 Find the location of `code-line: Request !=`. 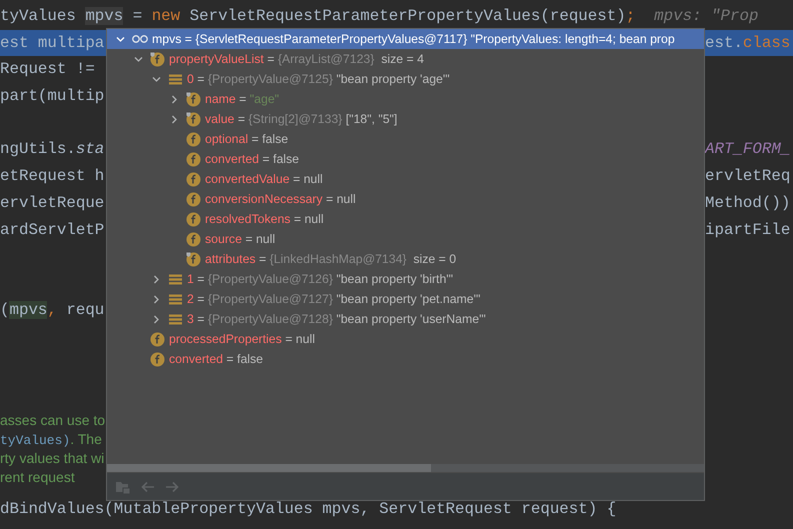

code-line: Request != is located at coordinates (47, 69).